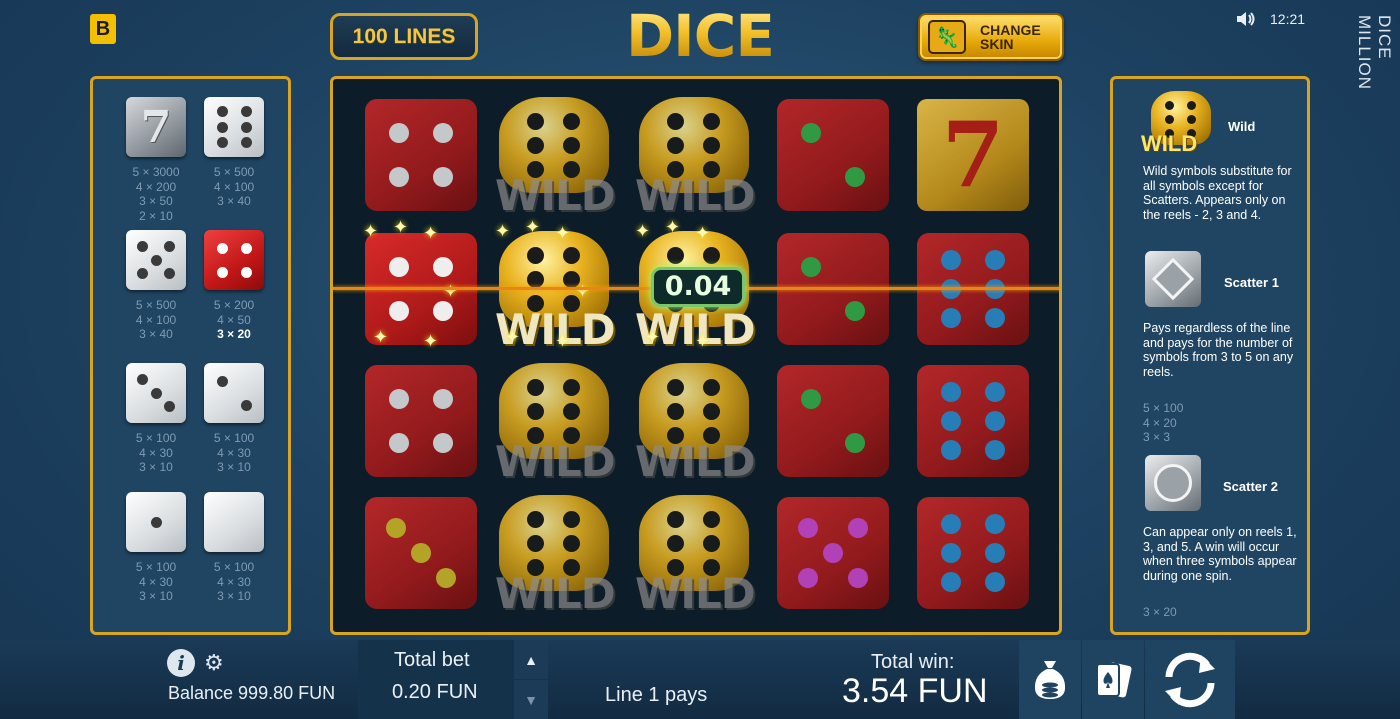  I want to click on paytable-pay-line: 4 × 200, so click(156, 186).